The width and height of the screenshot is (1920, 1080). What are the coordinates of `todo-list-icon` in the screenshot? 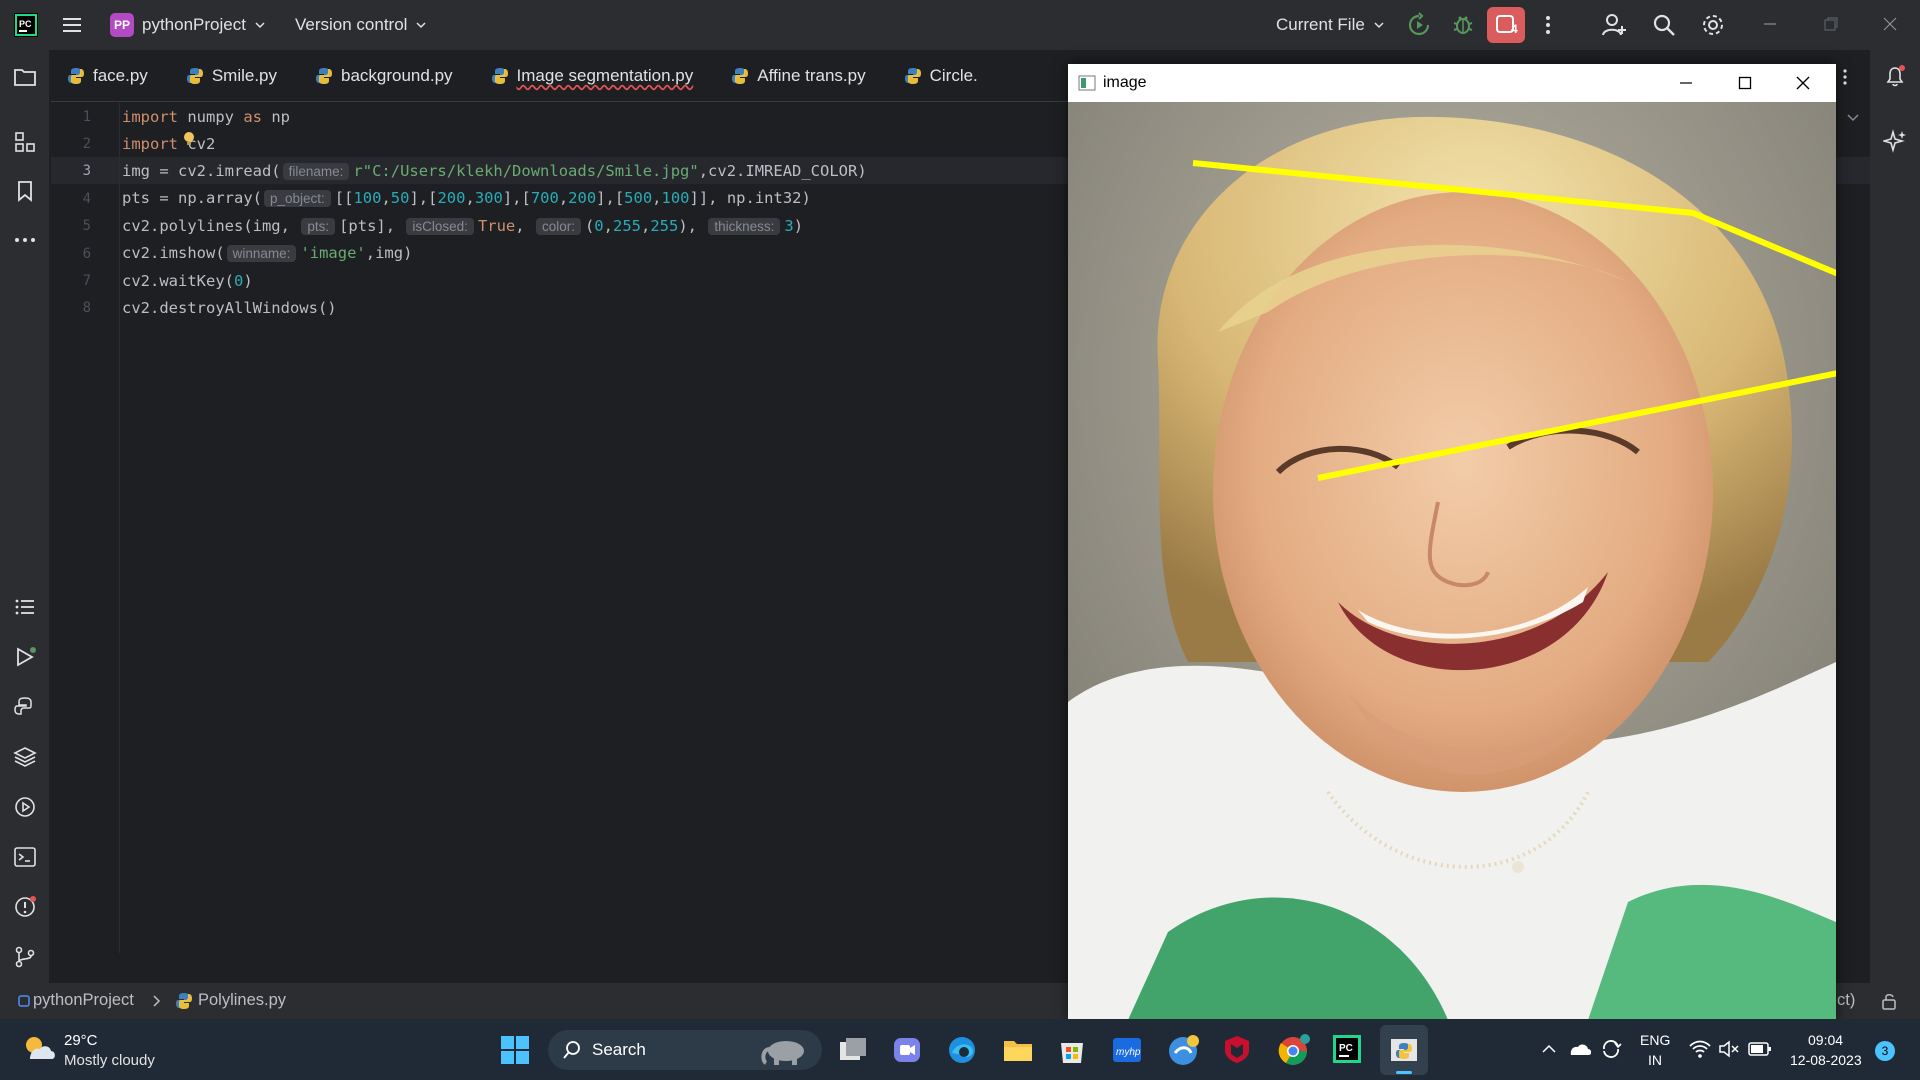 It's located at (25, 607).